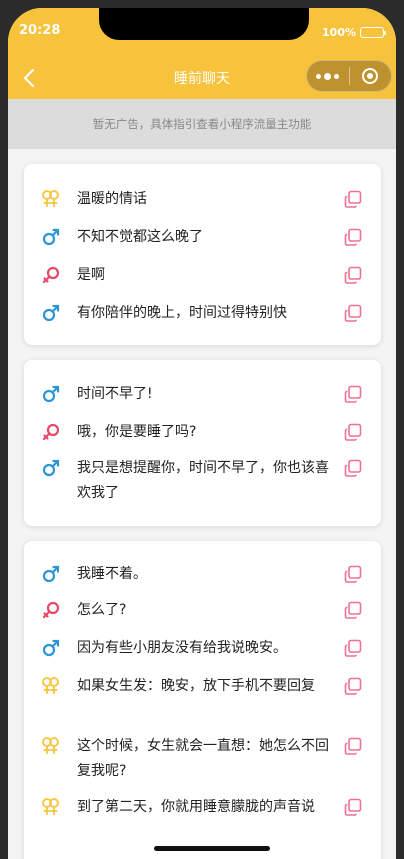 The width and height of the screenshot is (404, 859). I want to click on close-miniprogram-icon, so click(370, 76).